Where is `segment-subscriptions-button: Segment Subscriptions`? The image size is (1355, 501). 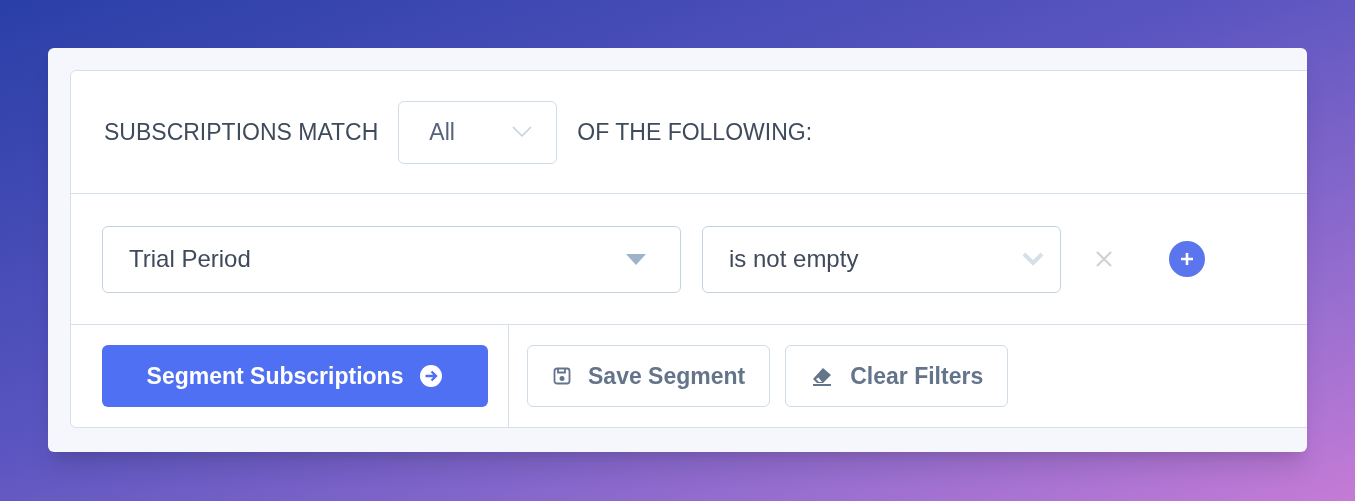
segment-subscriptions-button: Segment Subscriptions is located at coordinates (295, 376).